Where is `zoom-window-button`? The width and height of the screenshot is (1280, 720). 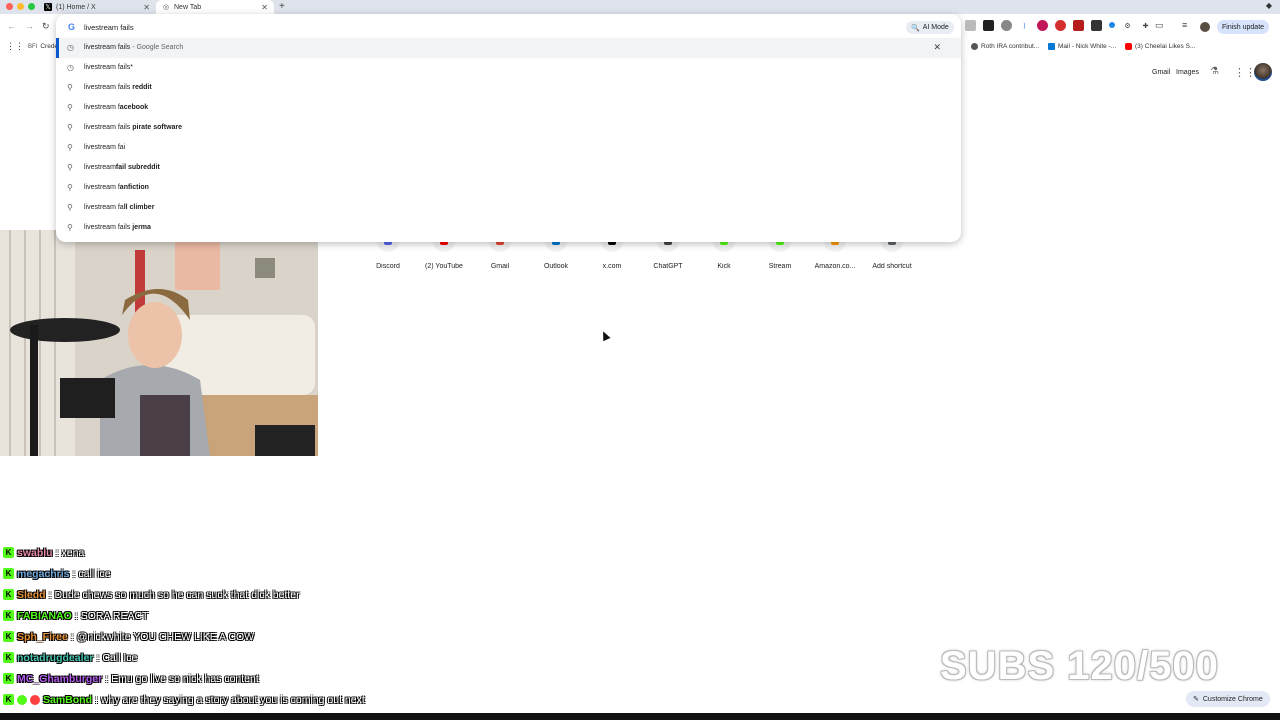 zoom-window-button is located at coordinates (31, 6).